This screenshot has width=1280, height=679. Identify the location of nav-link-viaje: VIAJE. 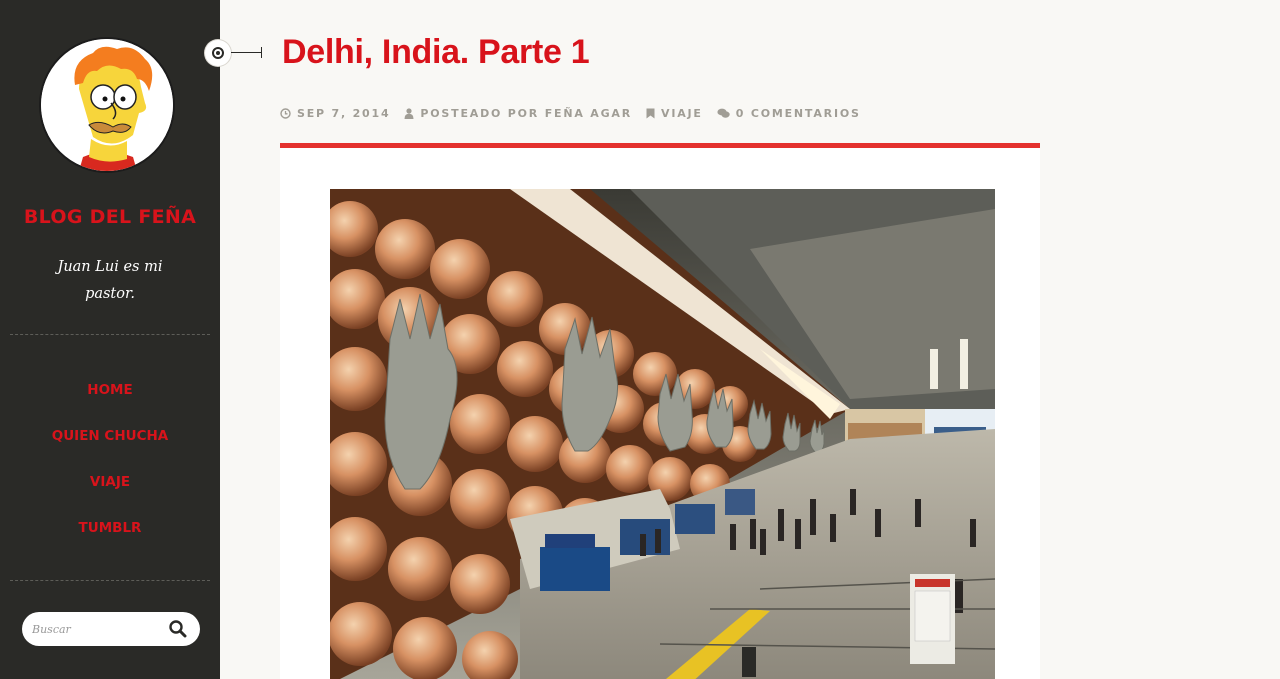
(110, 482).